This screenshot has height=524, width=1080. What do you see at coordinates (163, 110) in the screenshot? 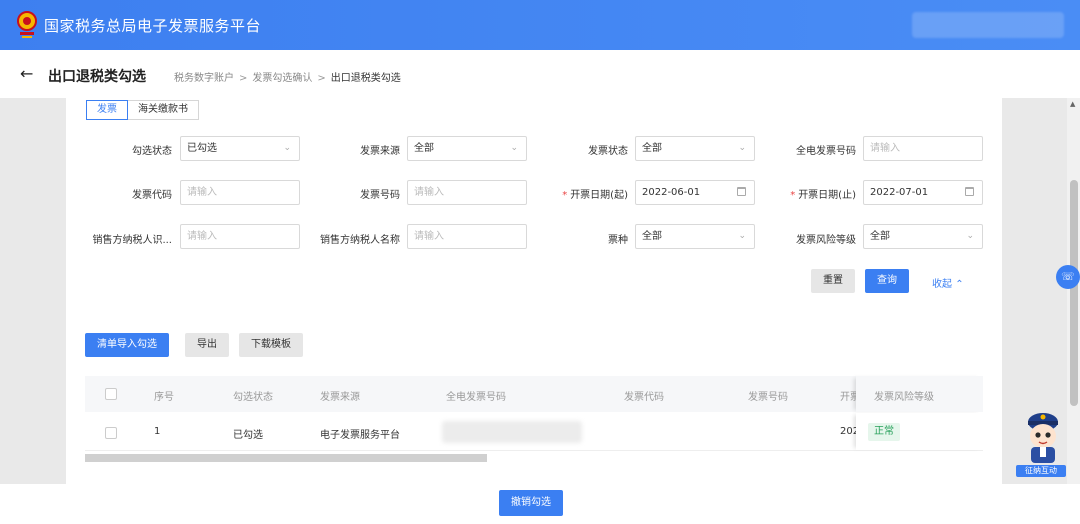
I see `tab-customs-payment: 海关缴款书` at bounding box center [163, 110].